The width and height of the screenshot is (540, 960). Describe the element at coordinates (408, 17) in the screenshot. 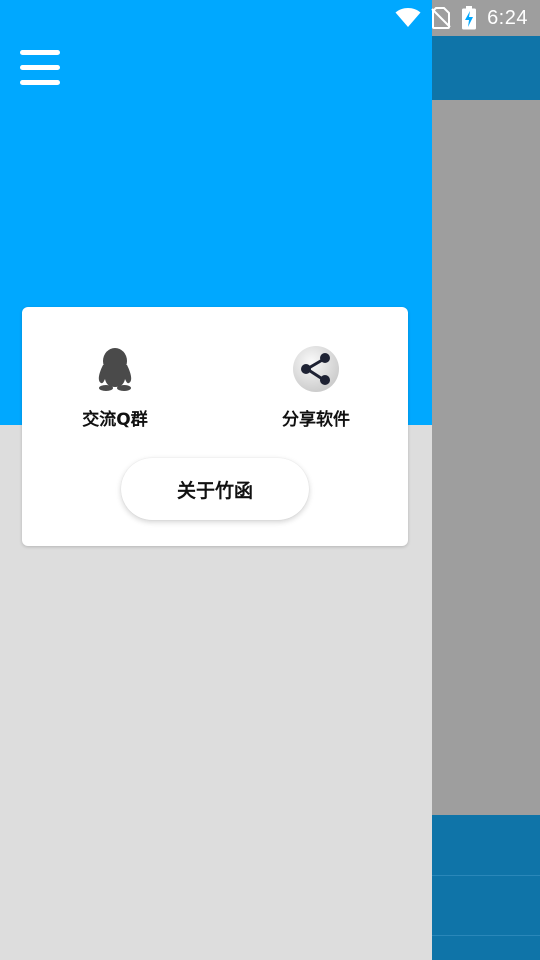

I see `wifi-icon` at that location.